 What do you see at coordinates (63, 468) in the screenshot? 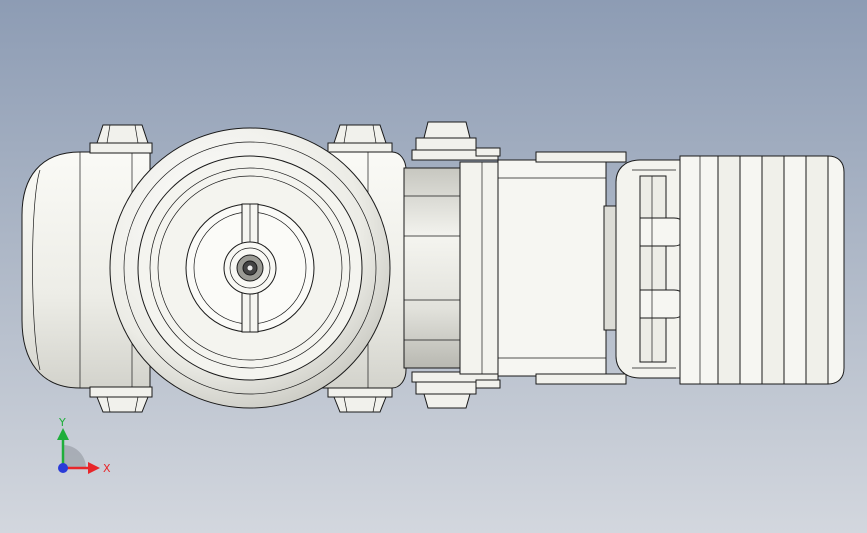
I see `z-axis-dot` at bounding box center [63, 468].